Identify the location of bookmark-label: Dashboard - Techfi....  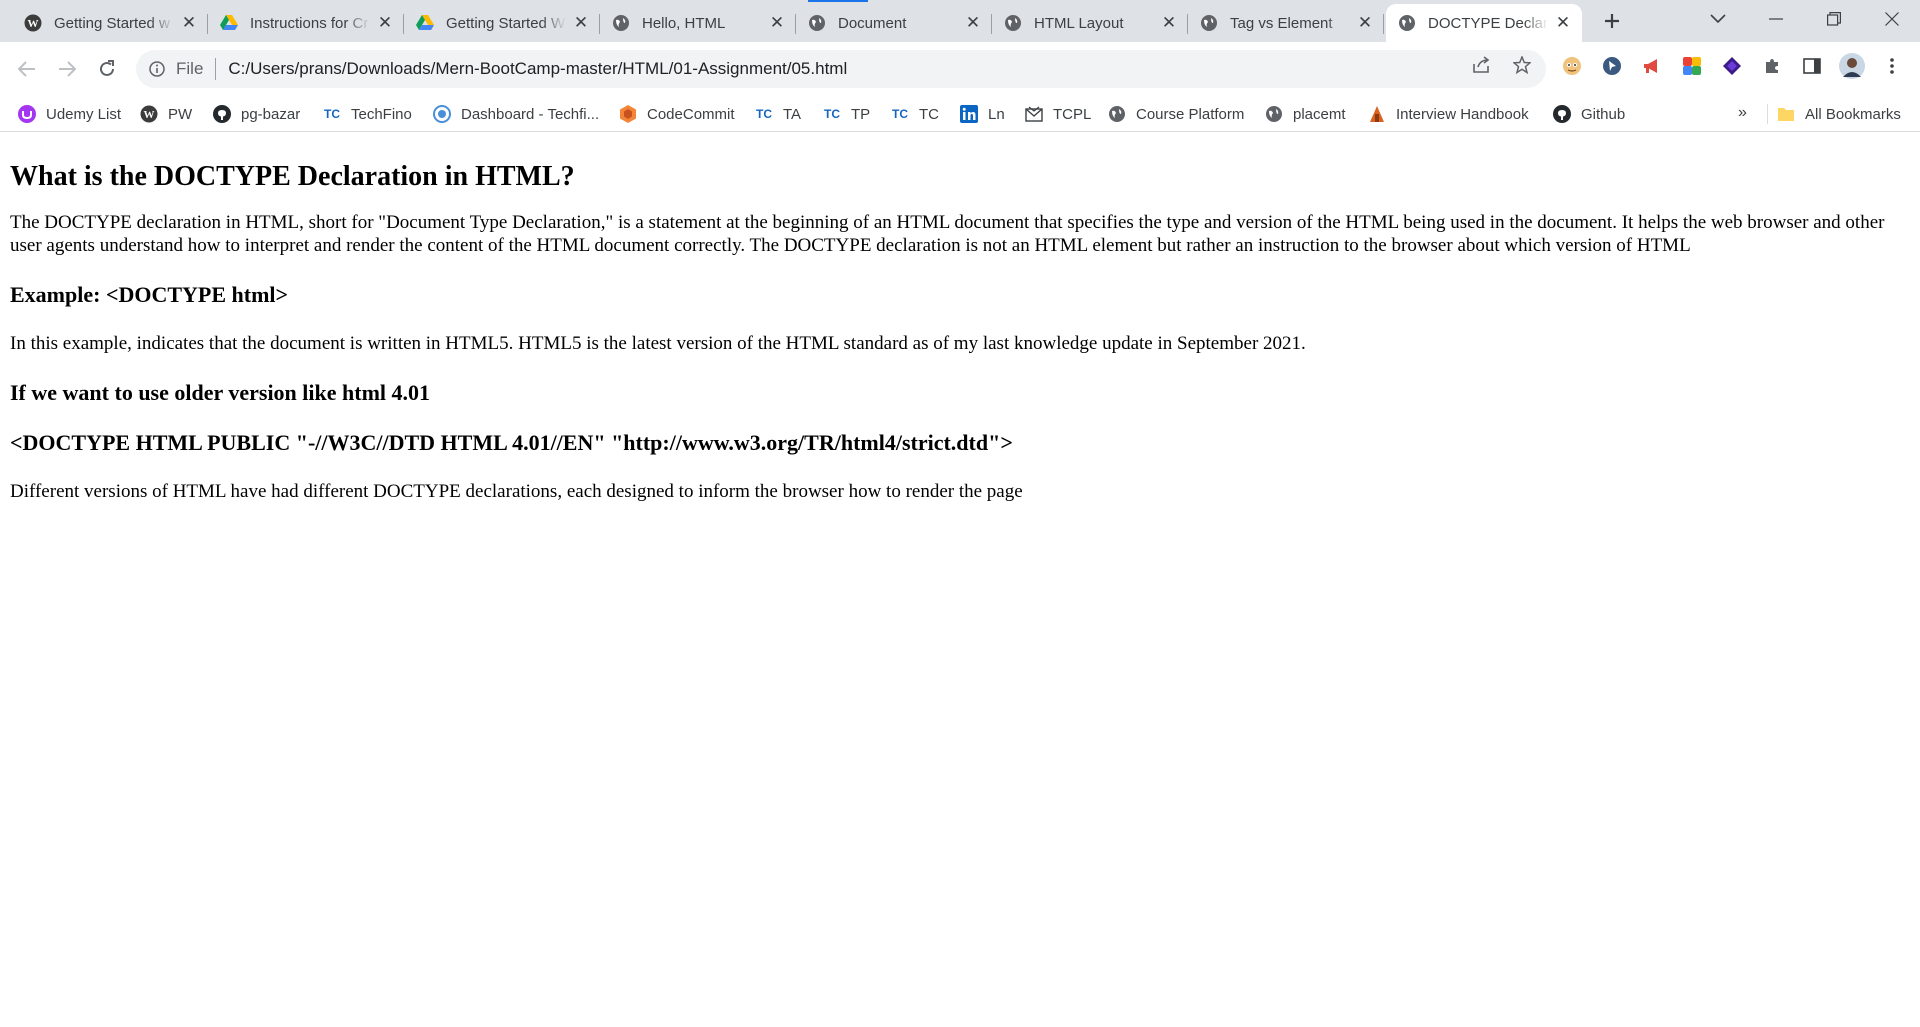
(530, 114).